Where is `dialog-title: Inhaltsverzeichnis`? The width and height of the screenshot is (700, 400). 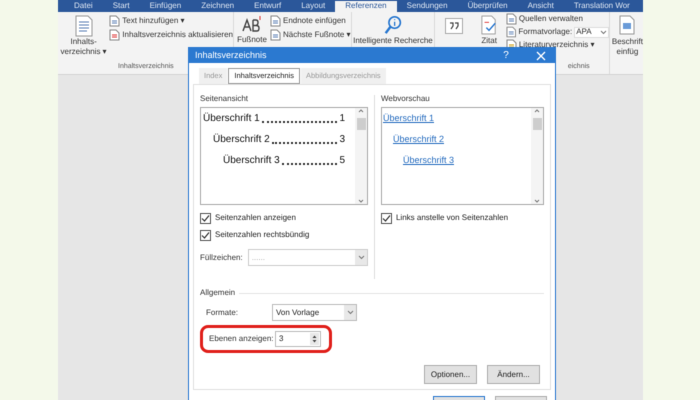
dialog-title: Inhaltsverzeichnis is located at coordinates (231, 55).